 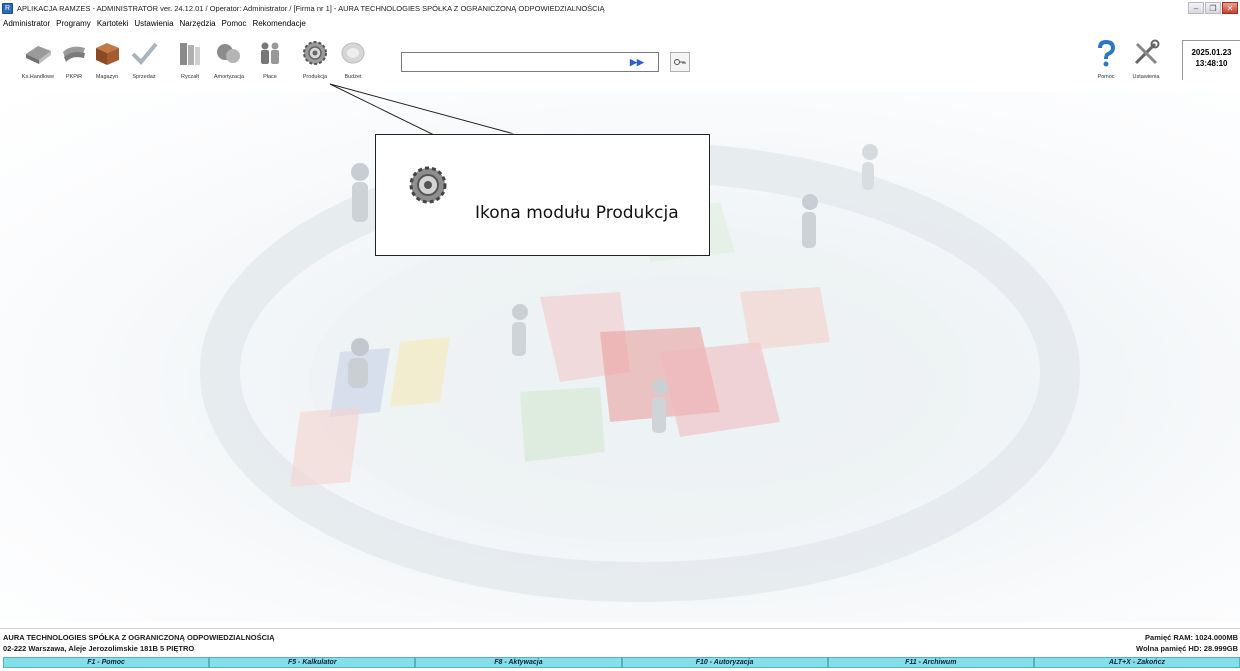 What do you see at coordinates (26, 23) in the screenshot?
I see `menu-administrator: Administrator` at bounding box center [26, 23].